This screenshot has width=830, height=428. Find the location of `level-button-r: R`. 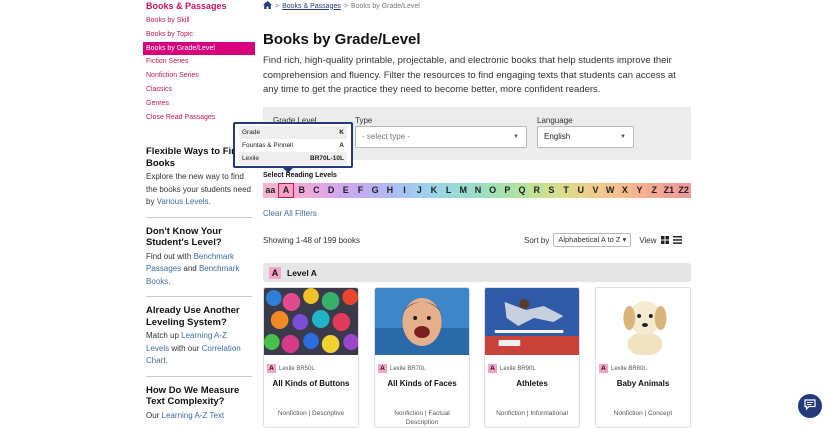

level-button-r: R is located at coordinates (537, 190).